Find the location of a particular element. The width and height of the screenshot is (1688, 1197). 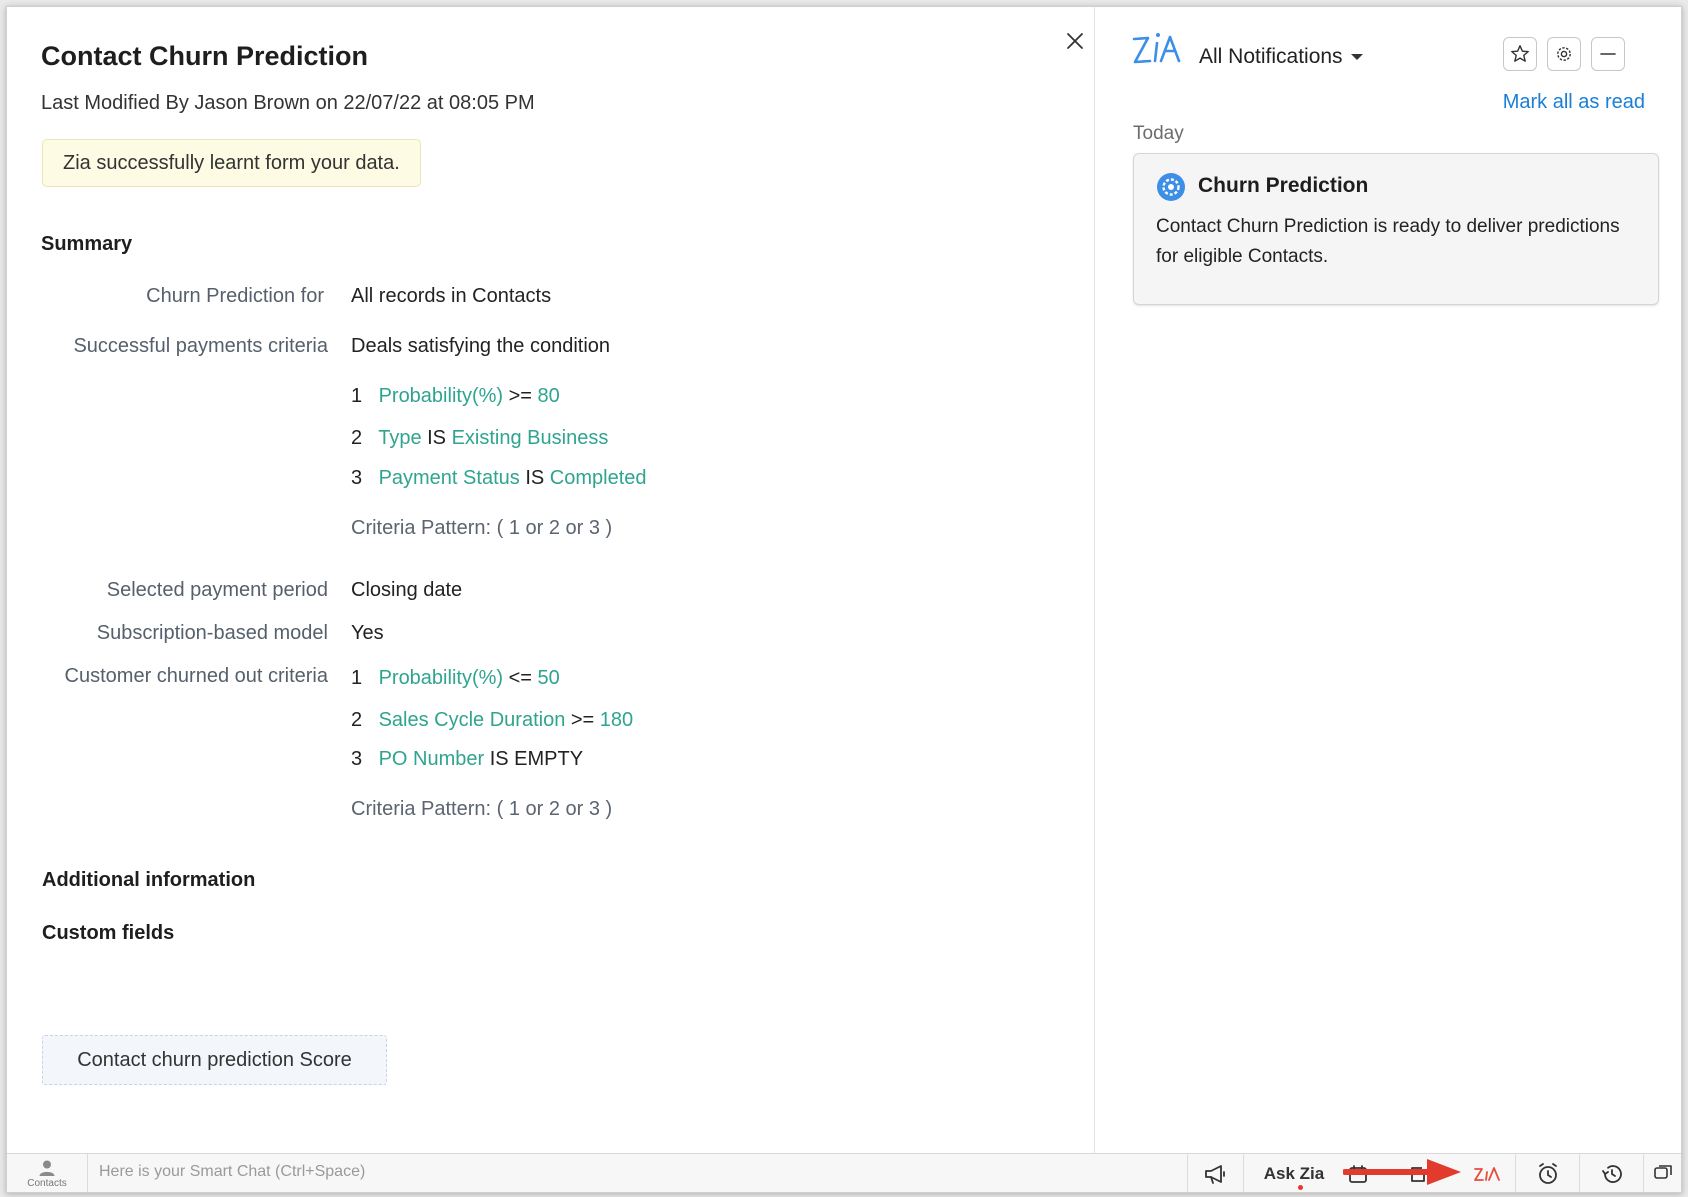

payment-period-value: Closing date is located at coordinates (407, 590).